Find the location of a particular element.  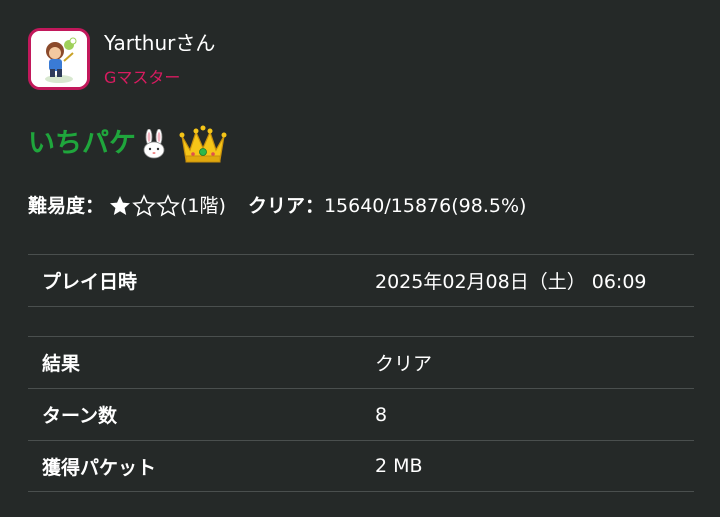

clear-value: 15640/15876(98.5%) is located at coordinates (425, 206).